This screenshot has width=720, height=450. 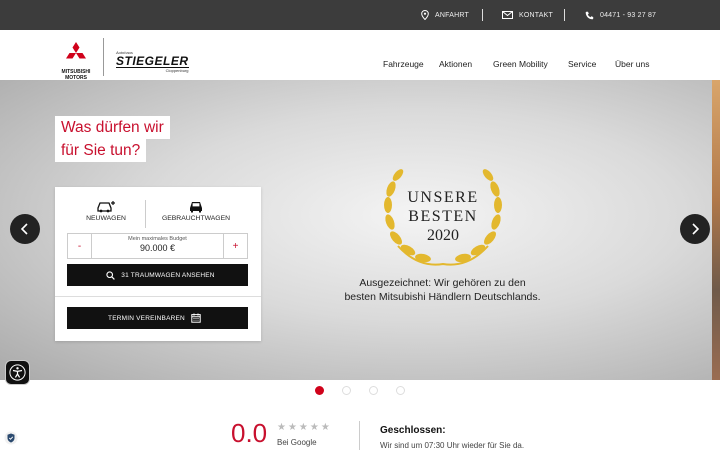 What do you see at coordinates (507, 15) in the screenshot?
I see `mail-icon` at bounding box center [507, 15].